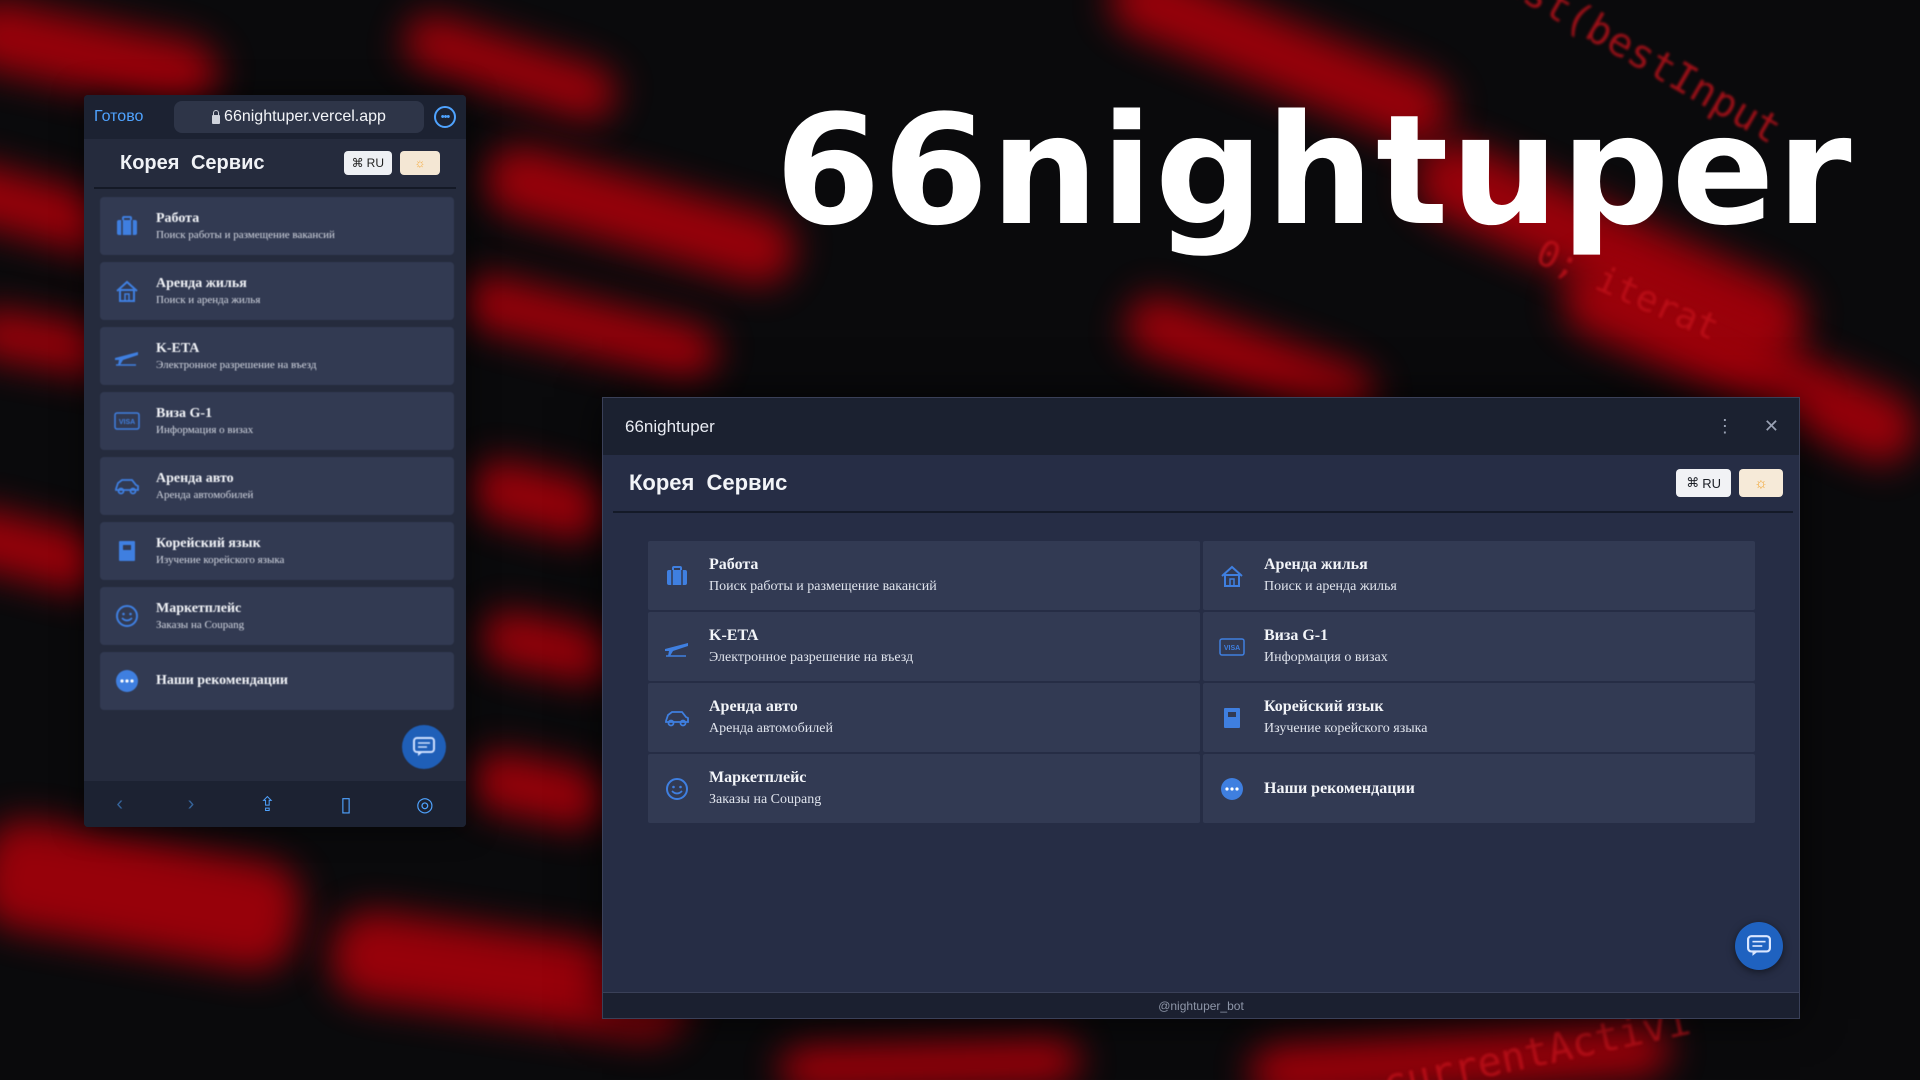  Describe the element at coordinates (357, 163) in the screenshot. I see `translate-icon: ⌘` at that location.